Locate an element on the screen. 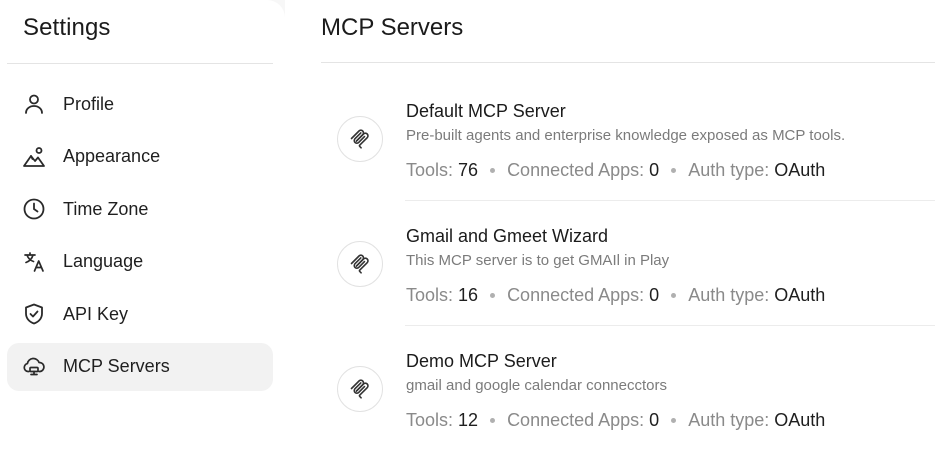  clock-icon is located at coordinates (34, 209).